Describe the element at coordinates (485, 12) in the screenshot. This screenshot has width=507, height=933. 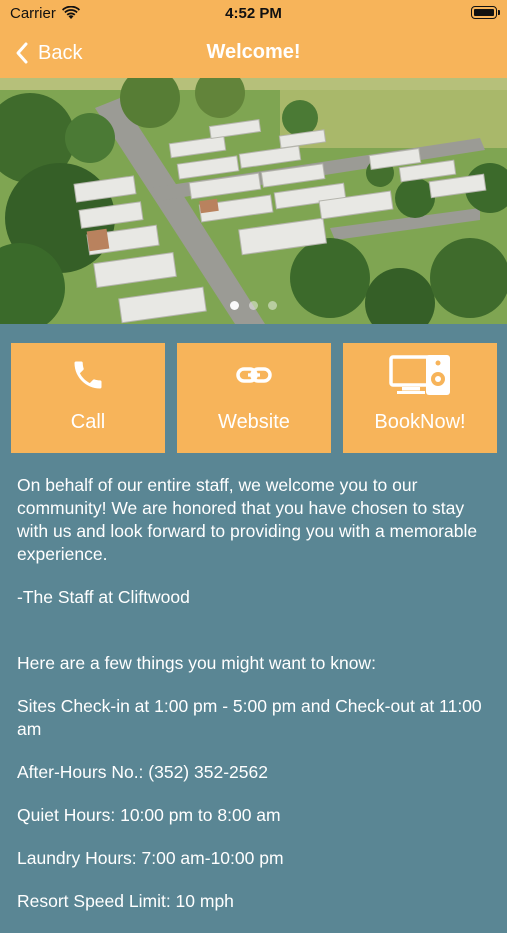
I see `battery-icon` at that location.